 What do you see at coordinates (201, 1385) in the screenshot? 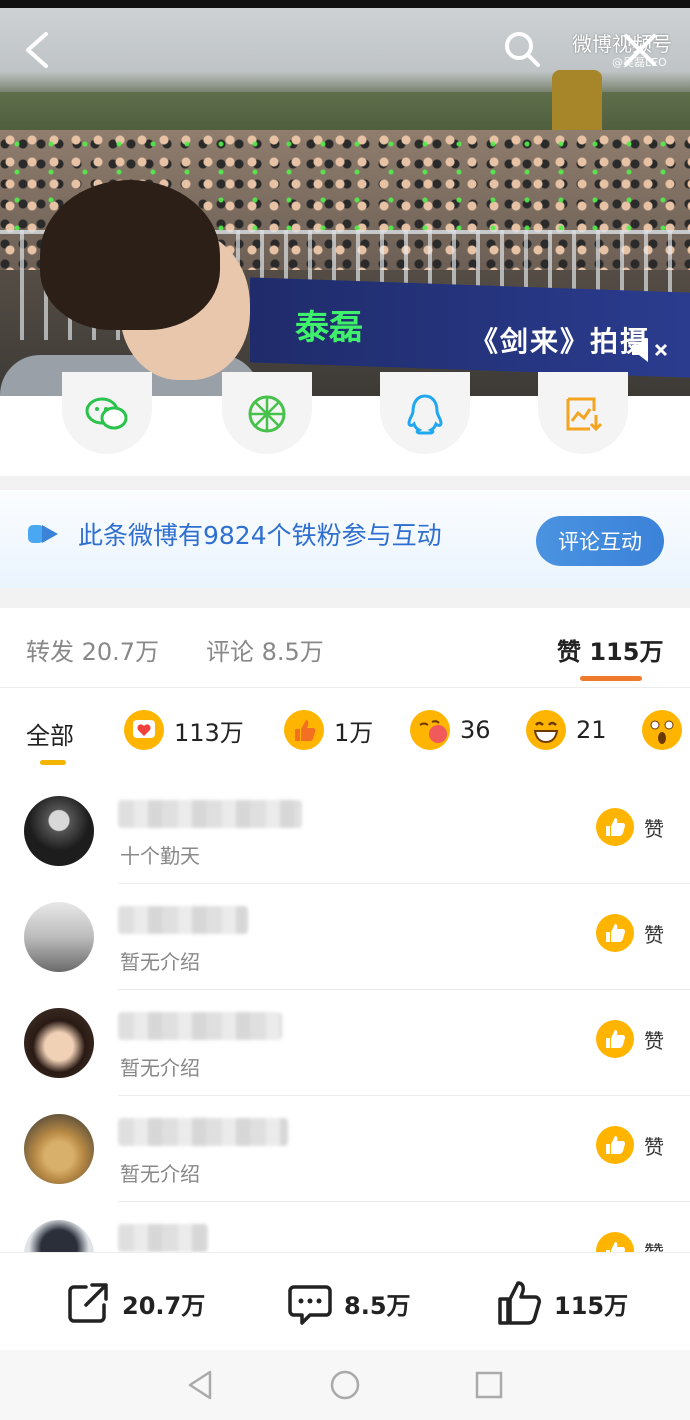
I see `back-triangle-icon` at bounding box center [201, 1385].